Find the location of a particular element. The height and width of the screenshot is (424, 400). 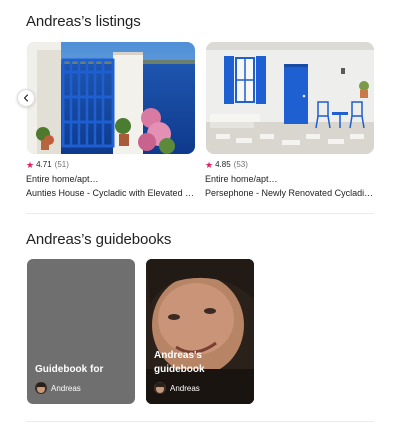

listings-section-title: Andreas’s listings is located at coordinates (83, 21).